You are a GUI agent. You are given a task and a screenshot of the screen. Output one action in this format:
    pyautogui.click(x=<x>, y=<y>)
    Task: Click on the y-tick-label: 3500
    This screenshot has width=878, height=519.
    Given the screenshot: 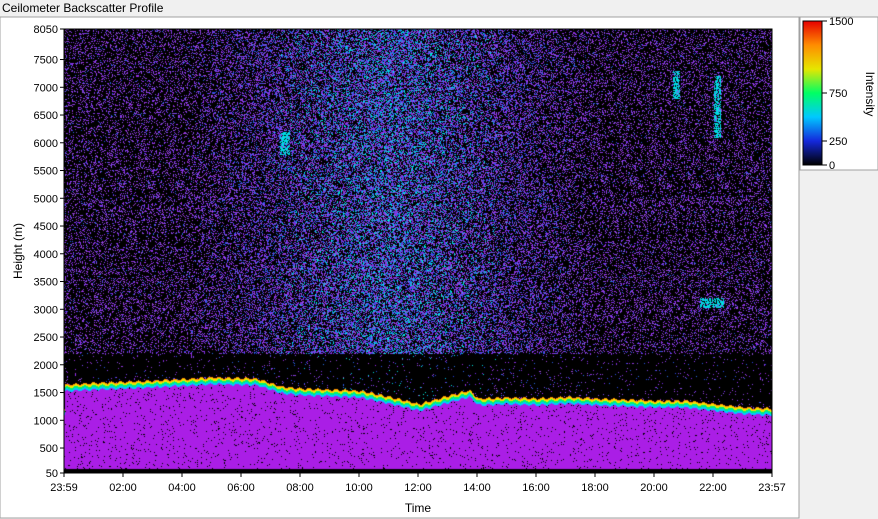 What is the action you would take?
    pyautogui.click(x=46, y=283)
    